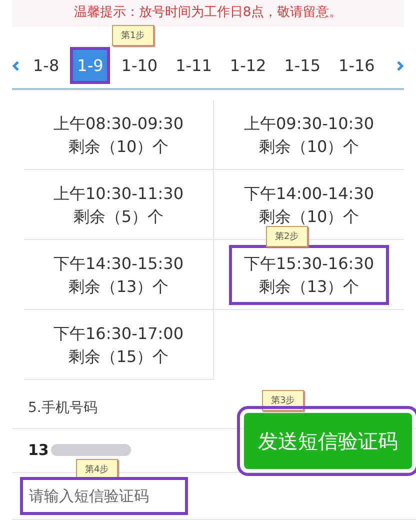 Image resolution: width=416 pixels, height=520 pixels. I want to click on notice-text: 温馨提示：放号时间为工作日8点，敬请留意。, so click(208, 13).